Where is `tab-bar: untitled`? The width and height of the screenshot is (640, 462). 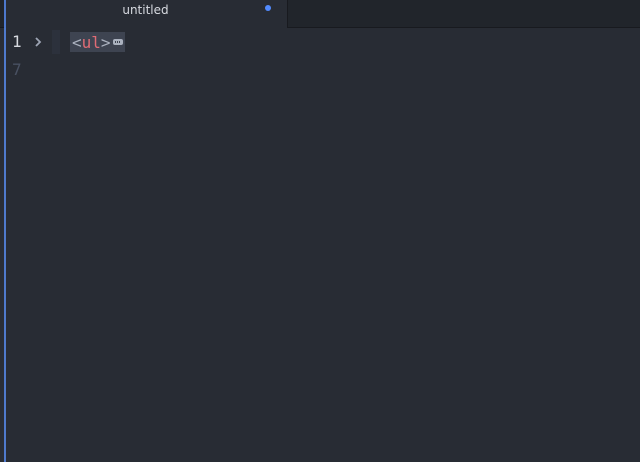
tab-bar: untitled is located at coordinates (320, 14).